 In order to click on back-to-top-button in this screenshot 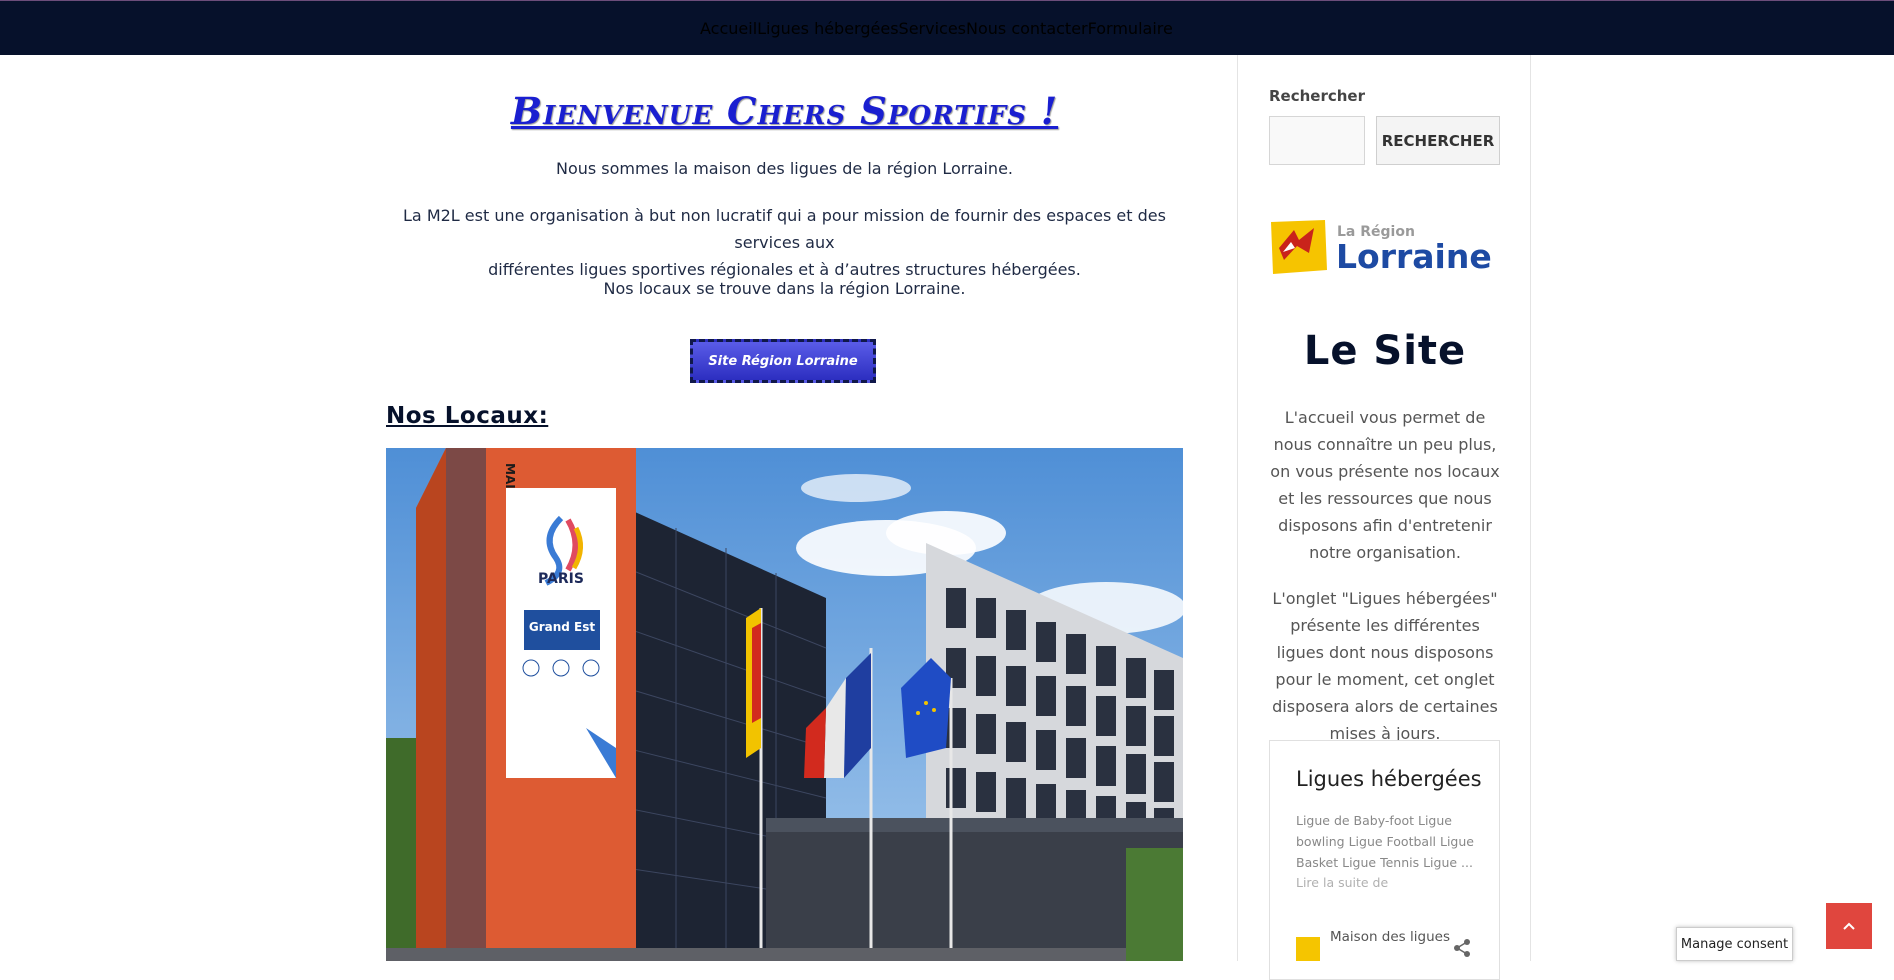, I will do `click(1849, 926)`.